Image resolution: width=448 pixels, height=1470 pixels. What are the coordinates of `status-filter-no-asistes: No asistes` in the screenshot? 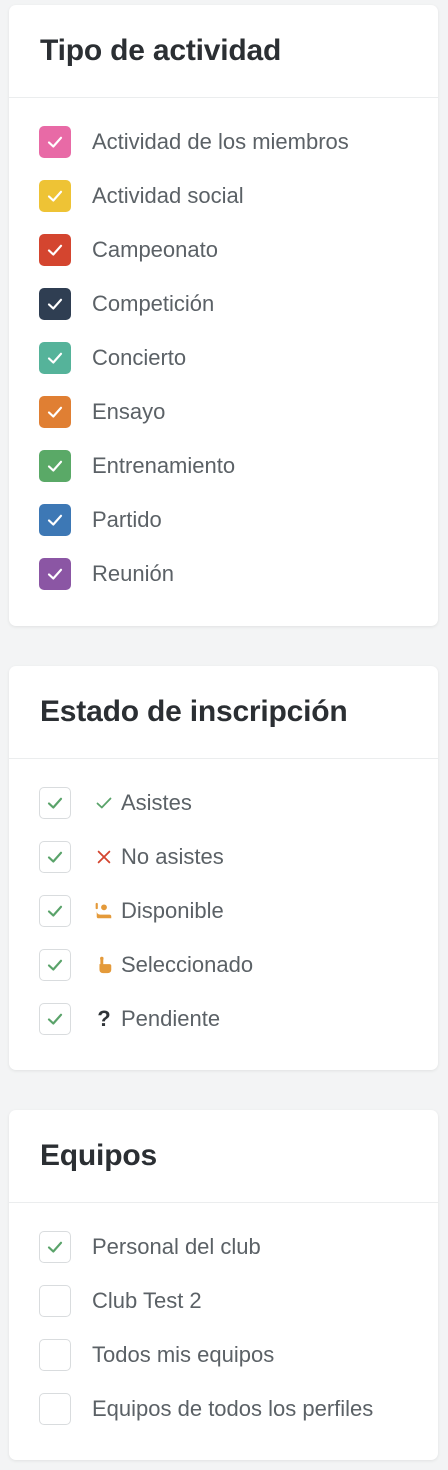 It's located at (223, 857).